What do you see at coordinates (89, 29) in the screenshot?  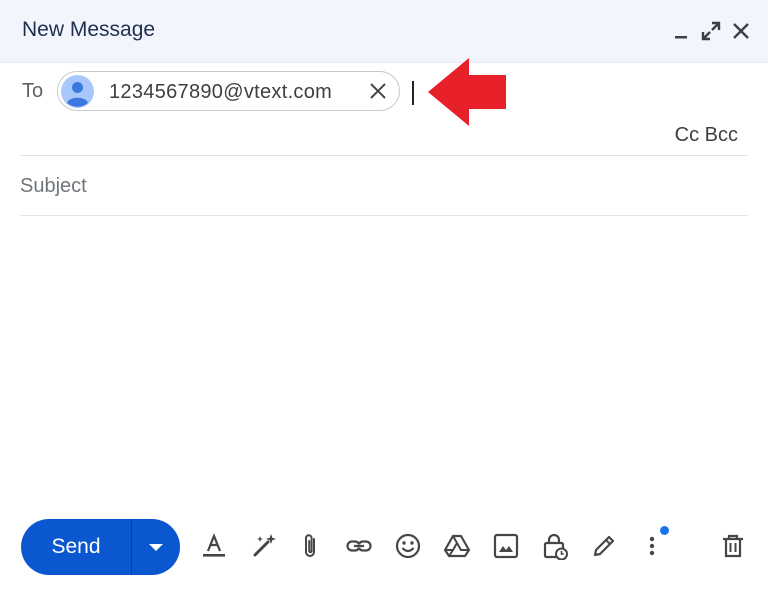 I see `compose-title: New Message` at bounding box center [89, 29].